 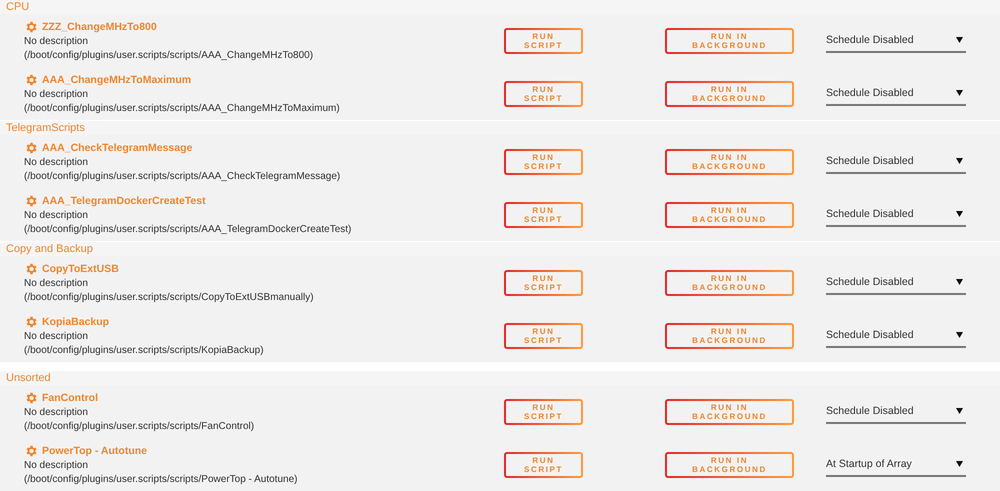 I want to click on script-name: FanControl, so click(x=70, y=398).